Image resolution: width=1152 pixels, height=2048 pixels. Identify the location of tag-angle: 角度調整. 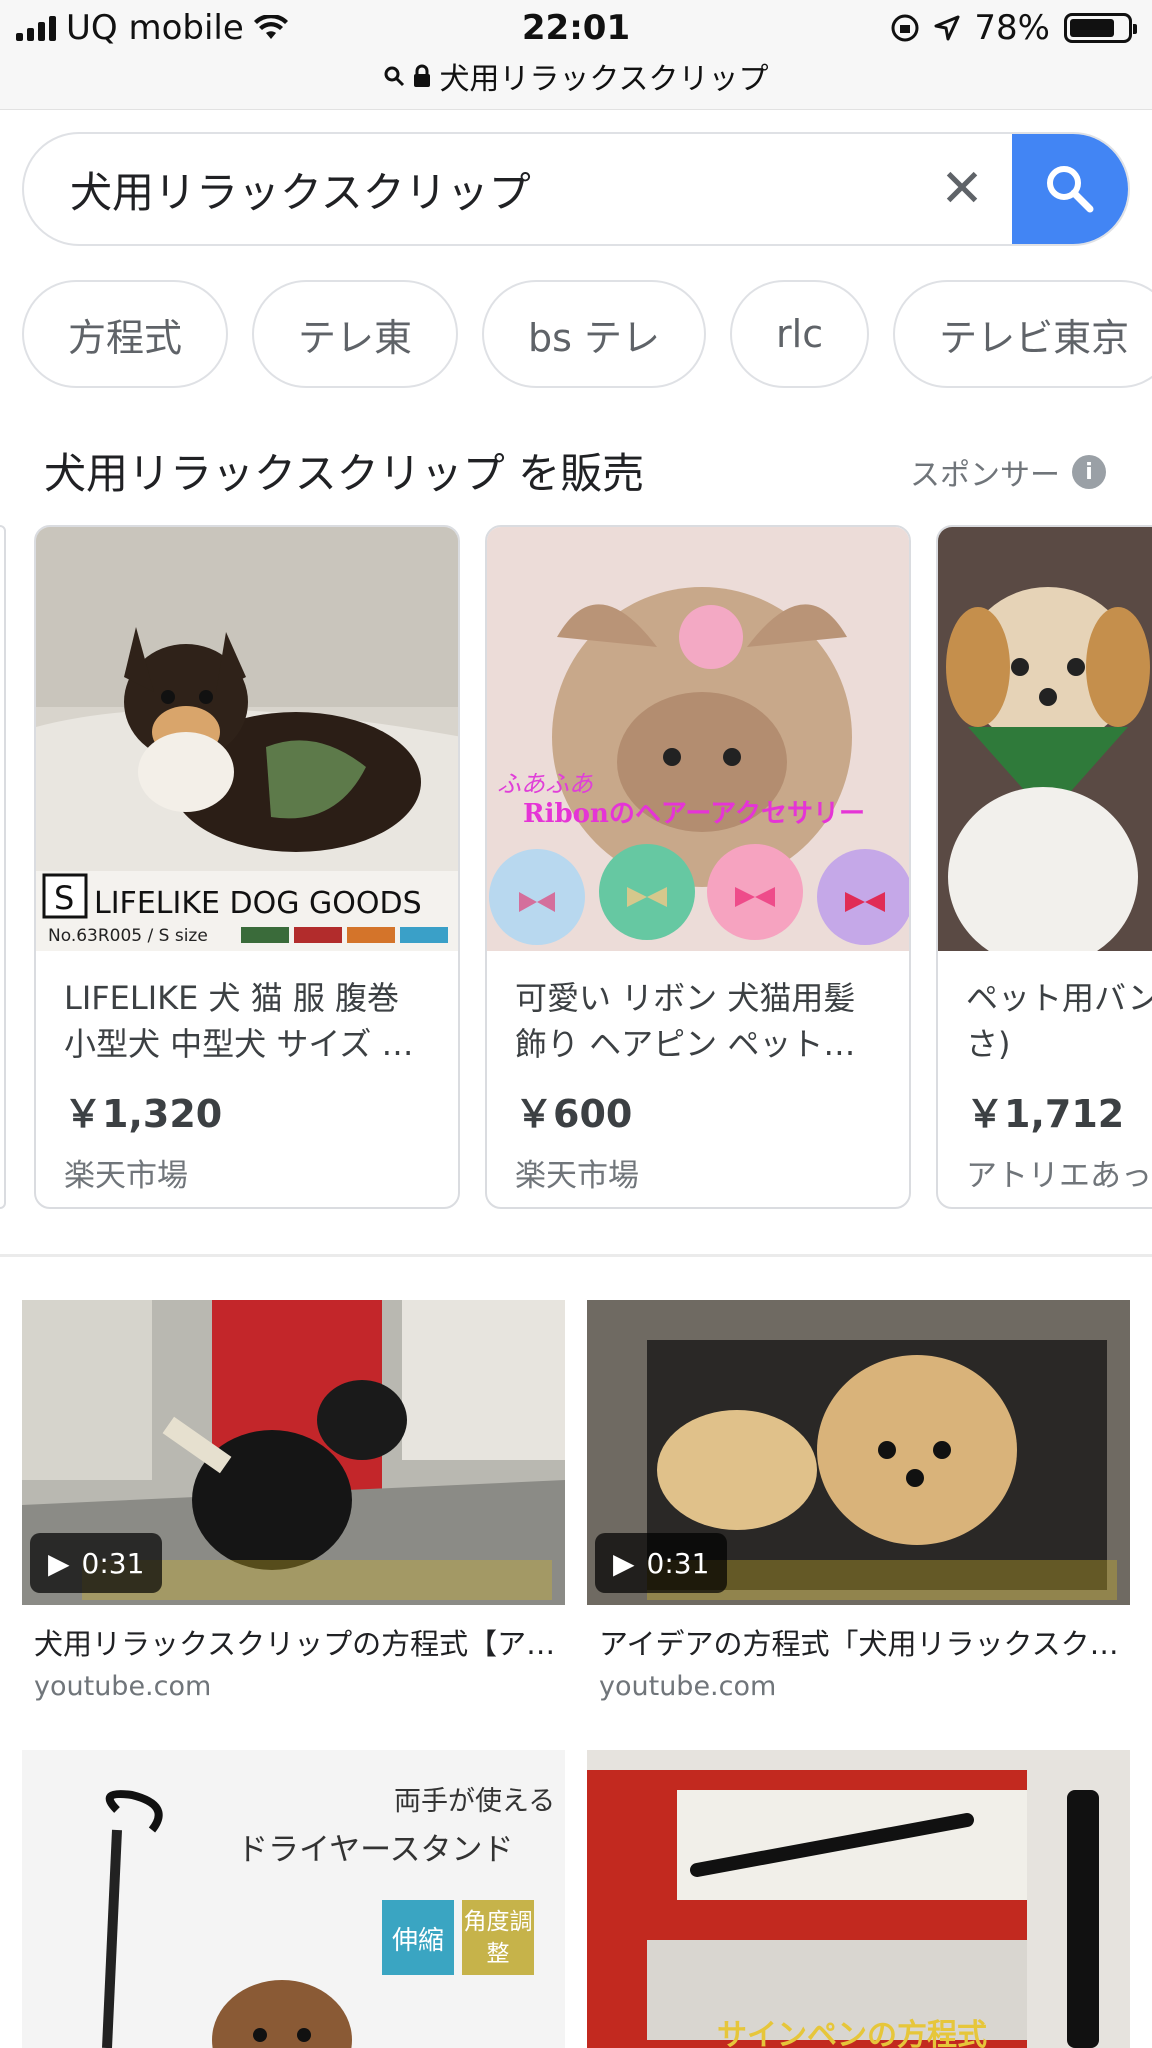
(498, 1938).